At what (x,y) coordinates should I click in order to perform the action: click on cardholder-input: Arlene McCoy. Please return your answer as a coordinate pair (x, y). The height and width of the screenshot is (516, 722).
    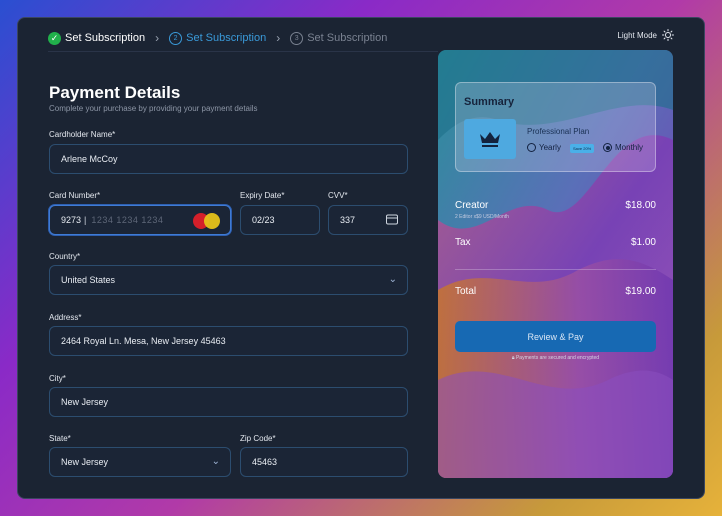
    Looking at the image, I should click on (228, 159).